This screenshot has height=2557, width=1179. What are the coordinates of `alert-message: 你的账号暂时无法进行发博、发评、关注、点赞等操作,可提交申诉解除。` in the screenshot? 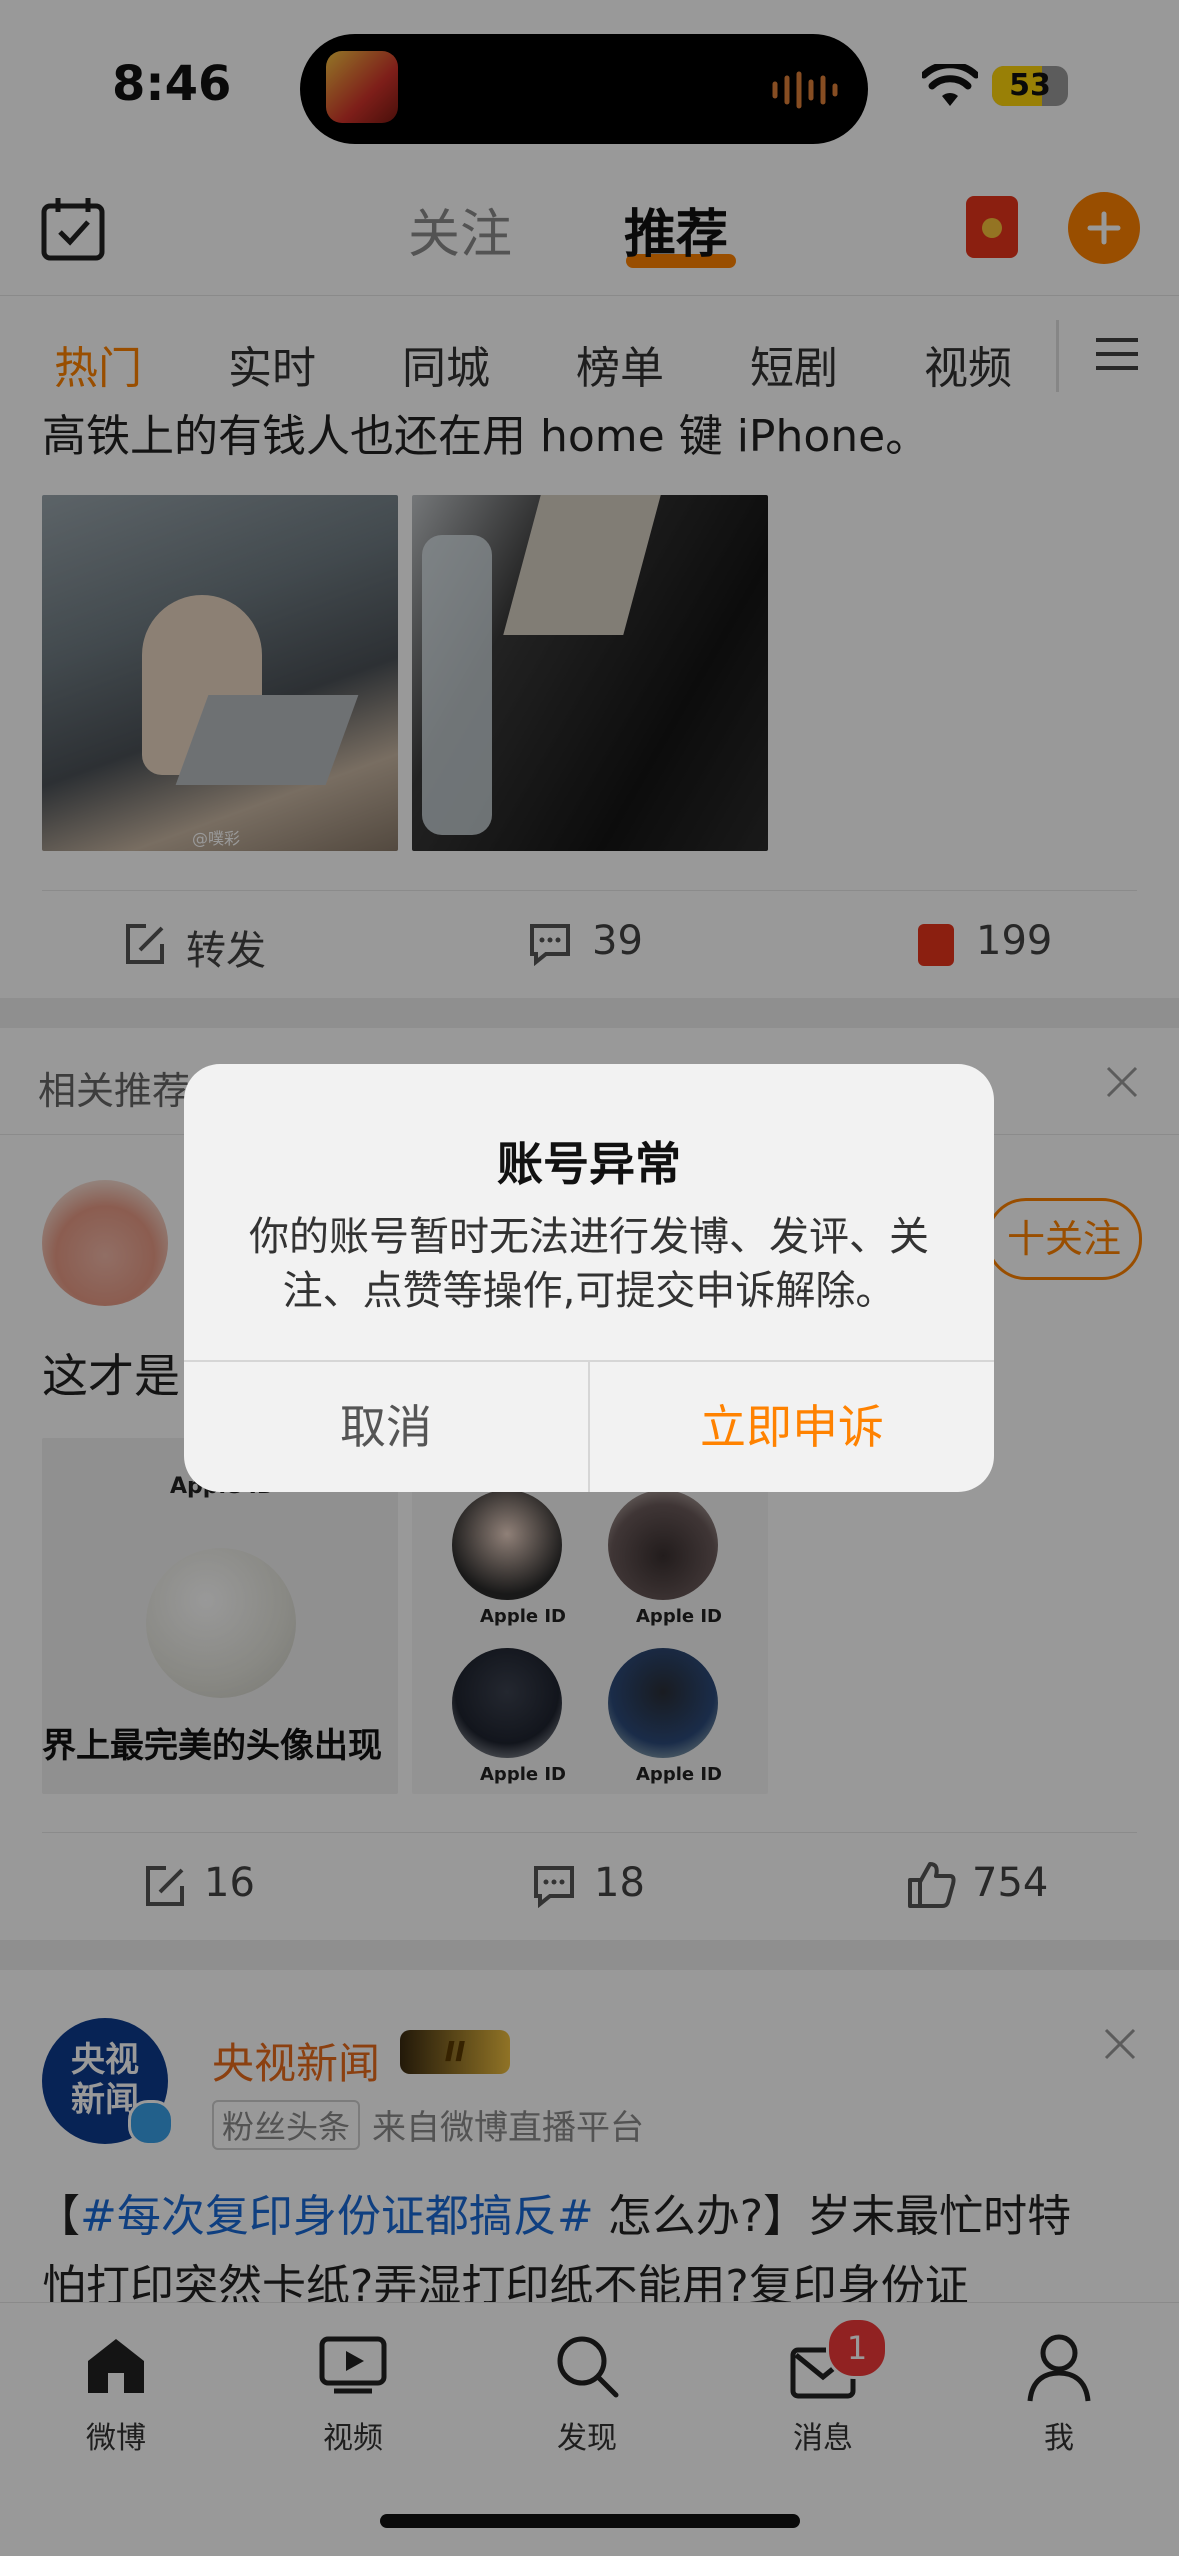 It's located at (589, 1264).